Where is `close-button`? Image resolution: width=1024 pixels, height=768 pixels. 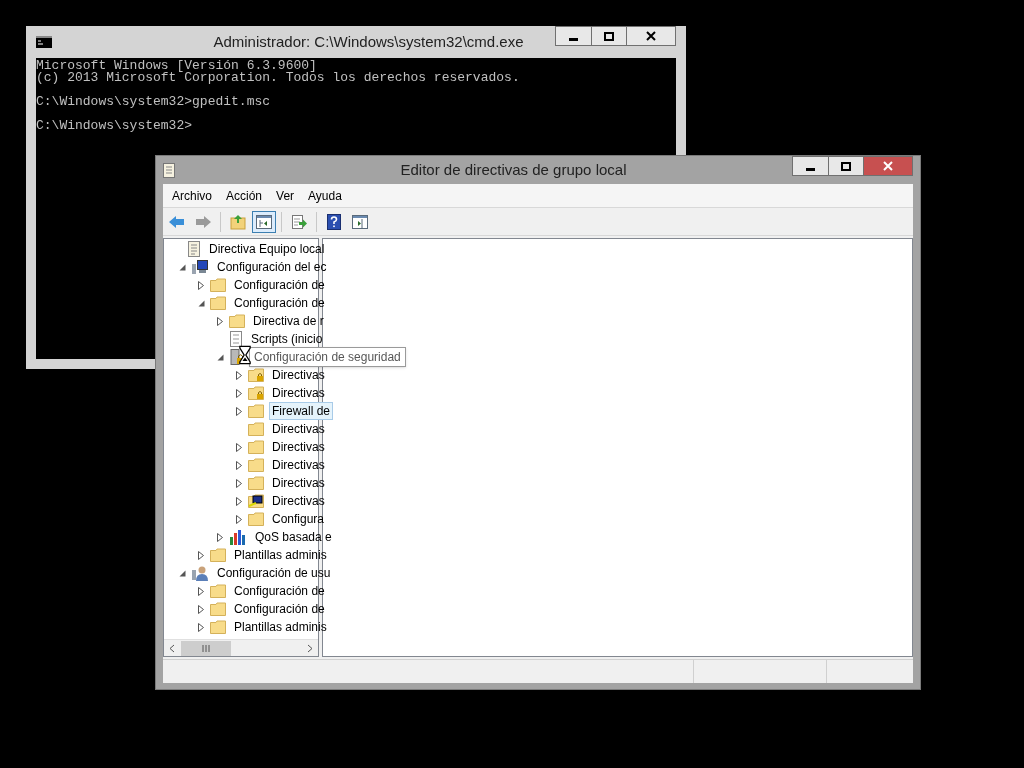 close-button is located at coordinates (651, 36).